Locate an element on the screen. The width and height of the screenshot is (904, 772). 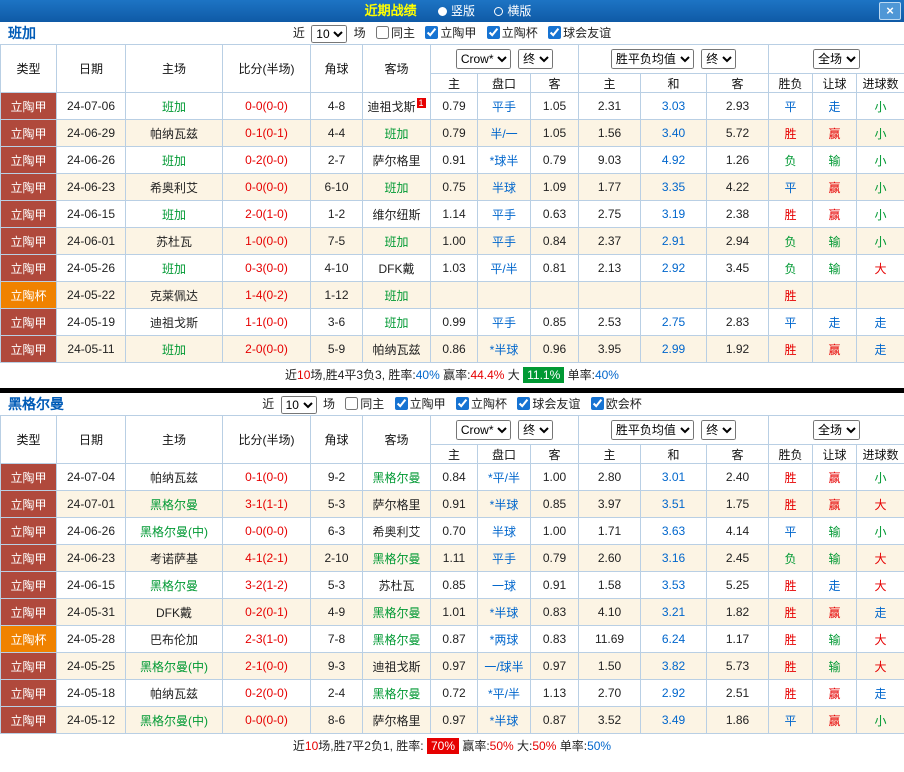
asian-home-odds-cell: 0.72 is located at coordinates (454, 693).